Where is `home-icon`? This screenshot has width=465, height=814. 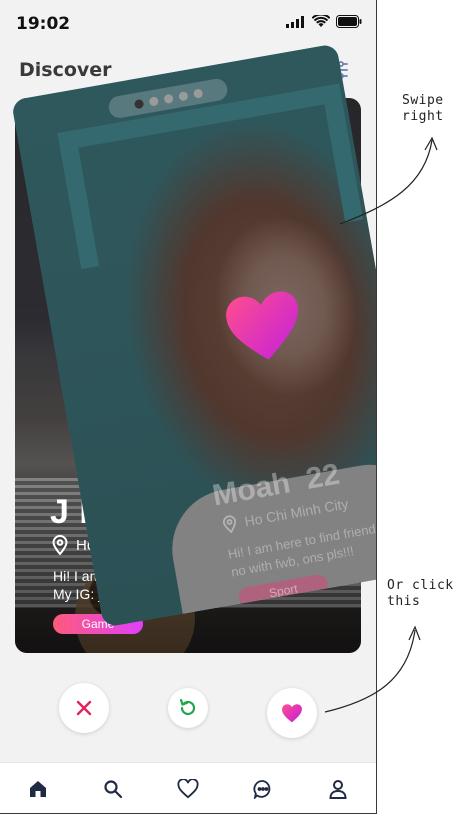
home-icon is located at coordinates (37, 789).